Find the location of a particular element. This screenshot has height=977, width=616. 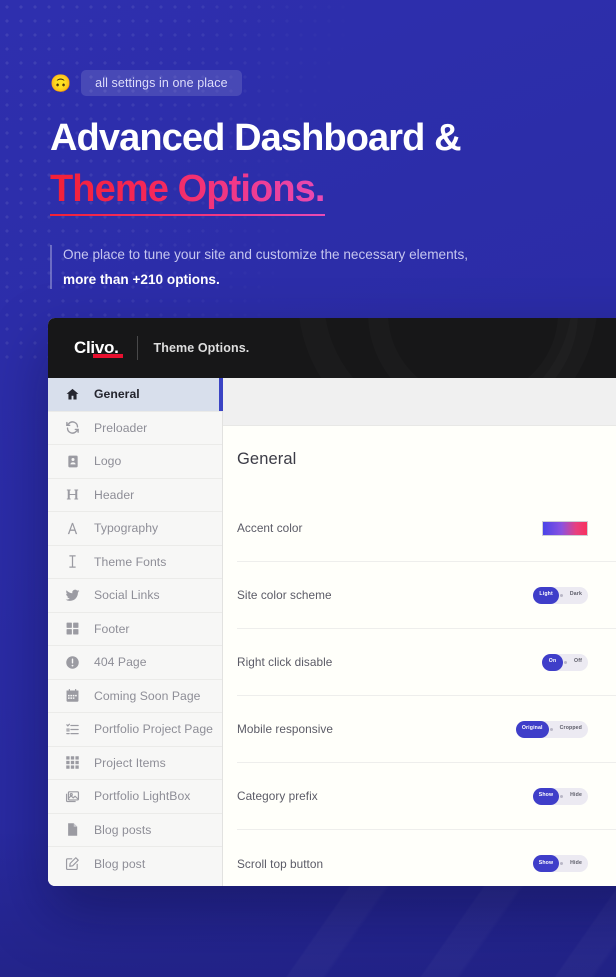

setting-label: Mobile responsive is located at coordinates (285, 729).